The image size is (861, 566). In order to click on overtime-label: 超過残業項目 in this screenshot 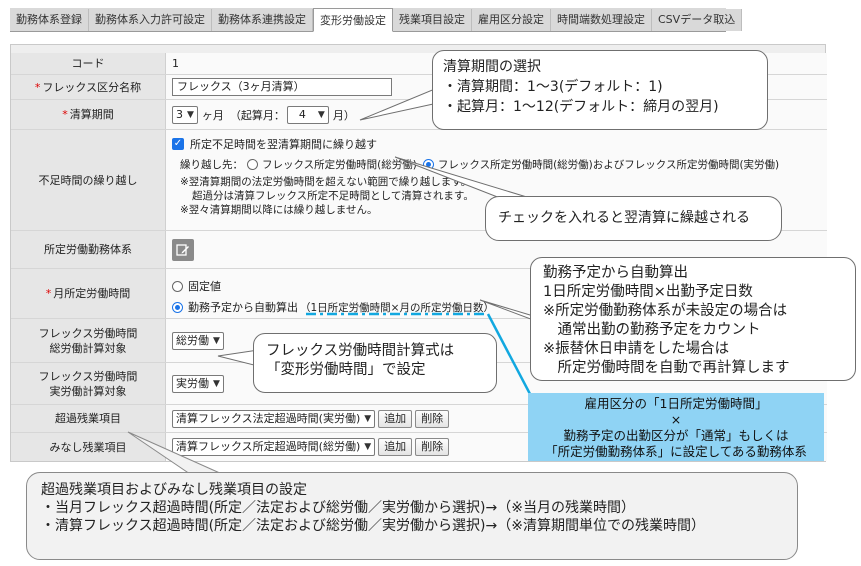, I will do `click(88, 418)`.